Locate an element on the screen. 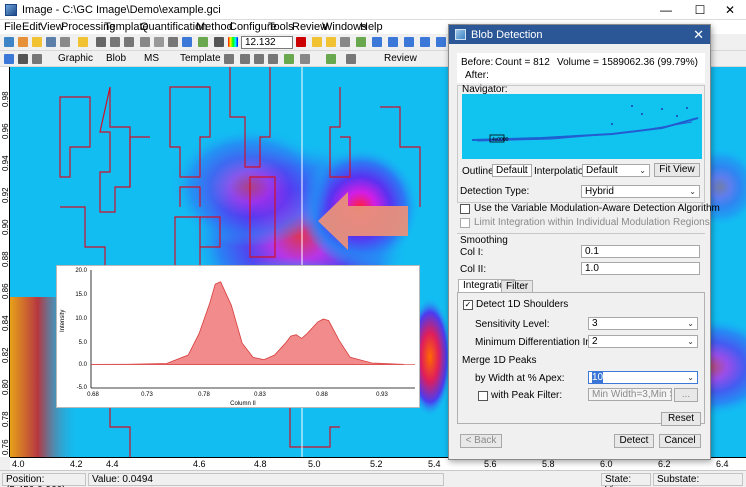 This screenshot has height=487, width=746. plot-x-tick: 0.88 is located at coordinates (322, 395).